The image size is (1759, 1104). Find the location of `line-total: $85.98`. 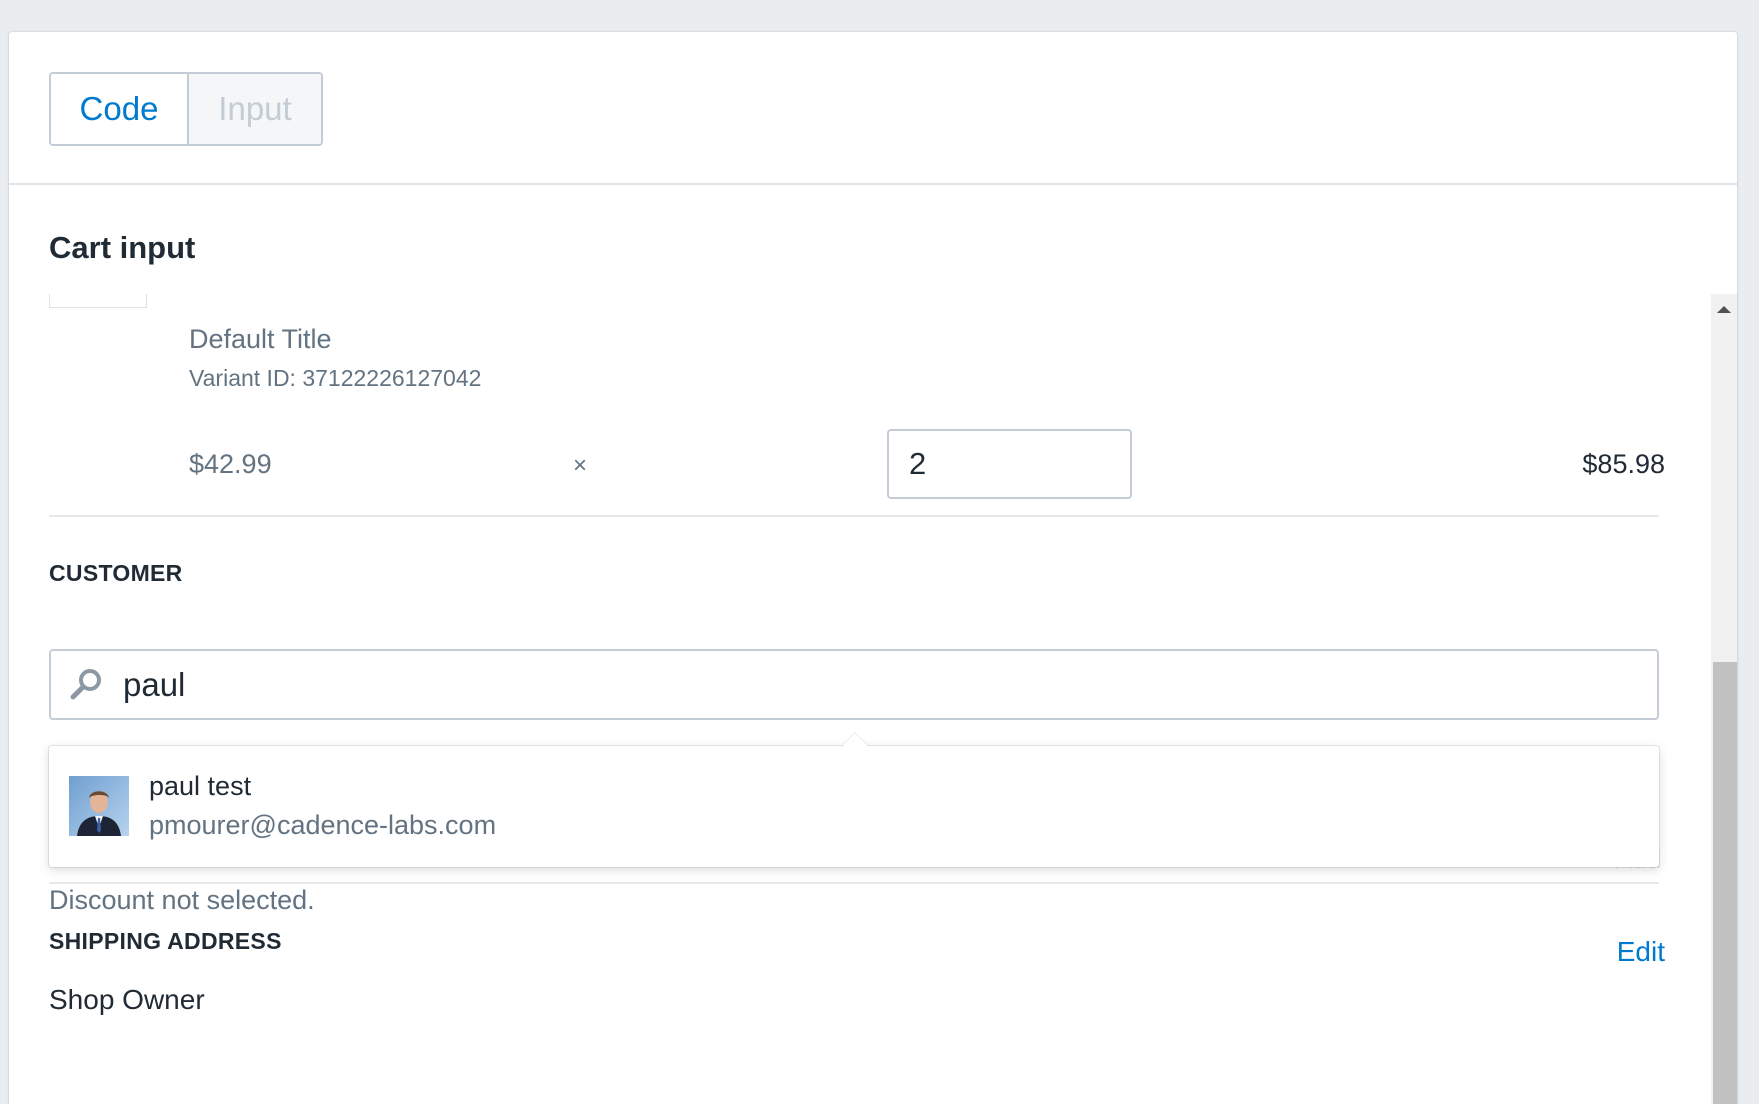

line-total: $85.98 is located at coordinates (1623, 464).